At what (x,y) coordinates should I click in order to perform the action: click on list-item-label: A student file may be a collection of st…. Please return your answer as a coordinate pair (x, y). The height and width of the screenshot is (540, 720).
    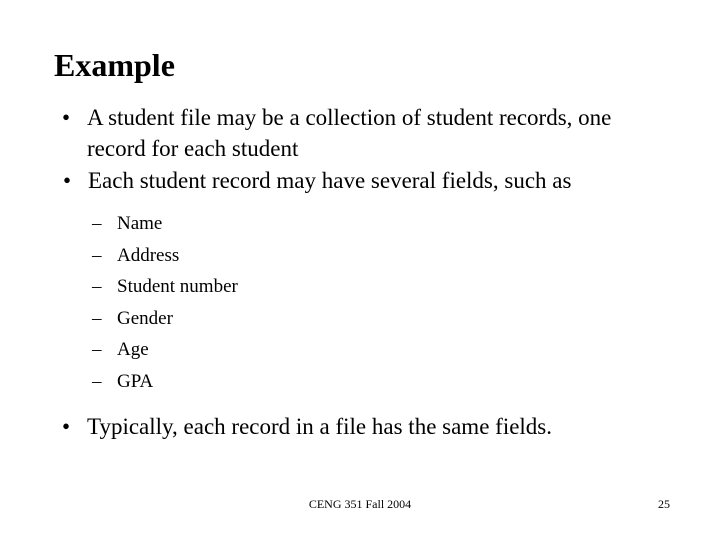
    Looking at the image, I should click on (349, 133).